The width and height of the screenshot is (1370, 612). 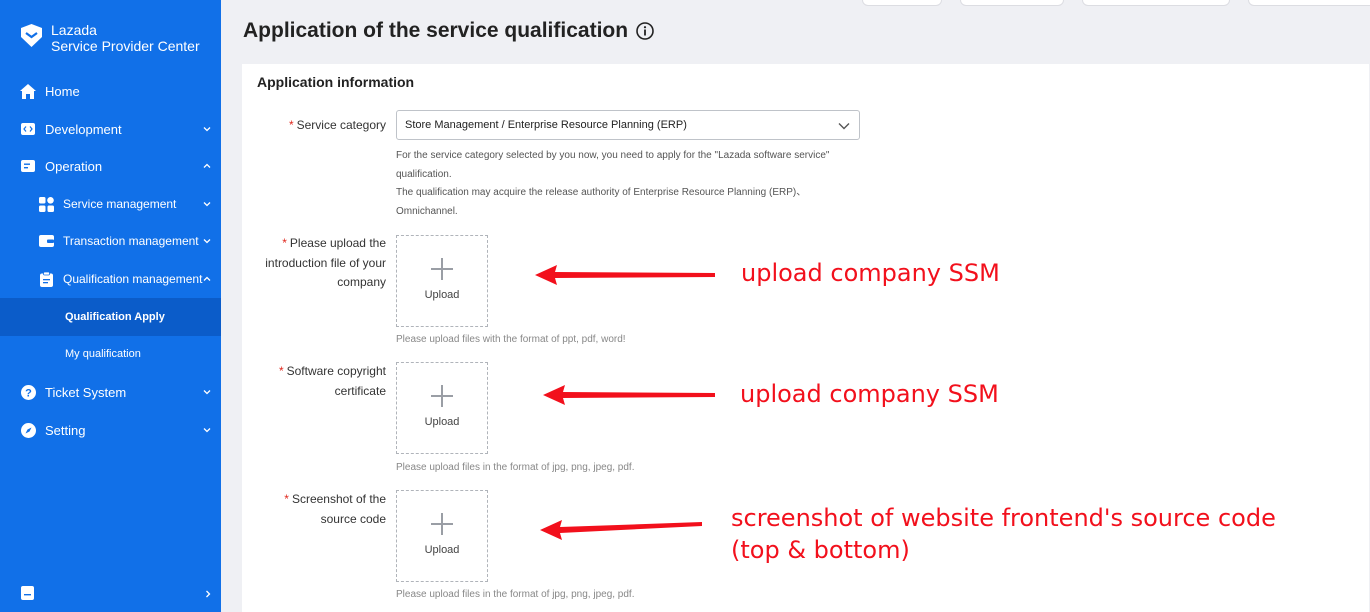 What do you see at coordinates (62, 91) in the screenshot?
I see `sidebar-item-label: Home` at bounding box center [62, 91].